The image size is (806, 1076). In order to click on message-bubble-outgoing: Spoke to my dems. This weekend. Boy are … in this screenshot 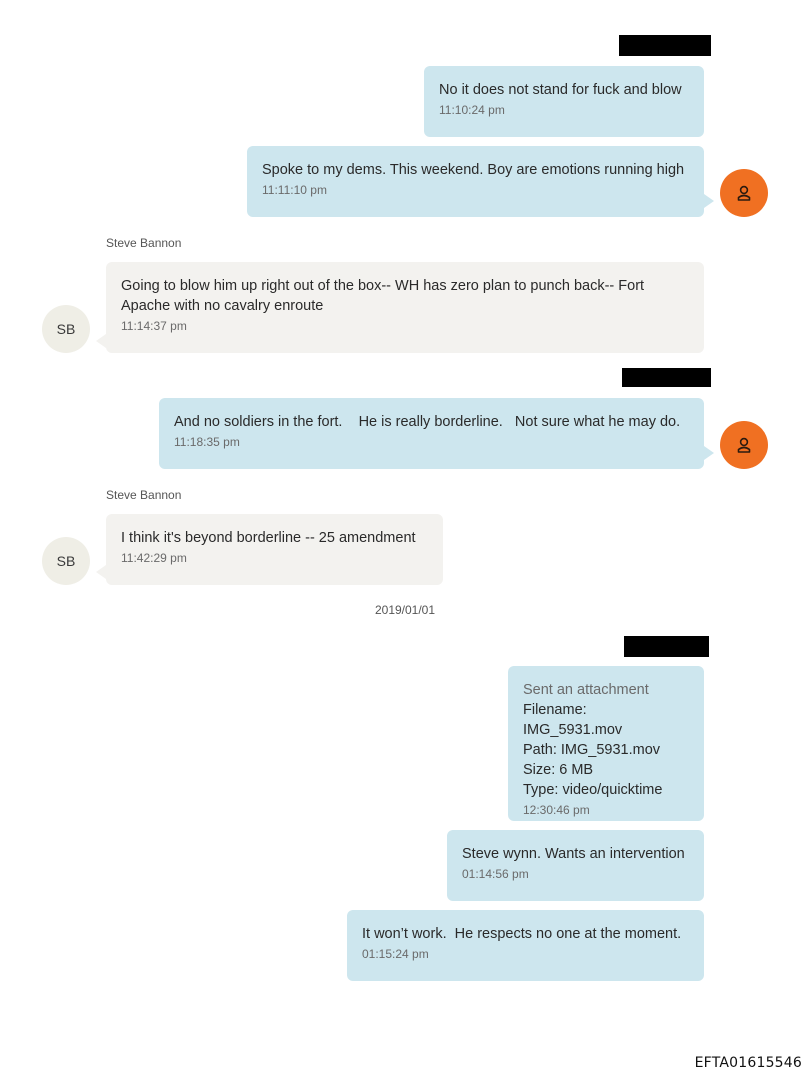, I will do `click(475, 181)`.